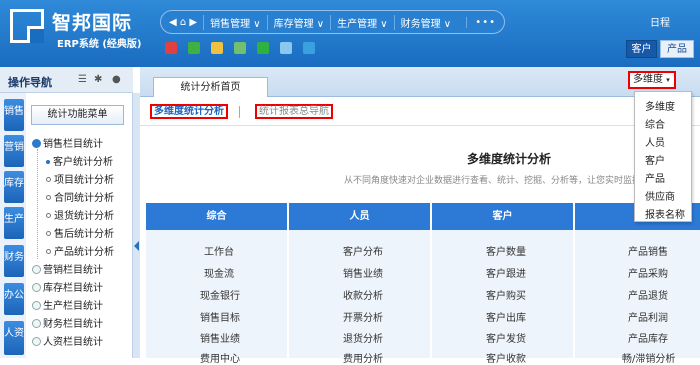 The width and height of the screenshot is (700, 365). I want to click on tree-label: 财务栏目统计, so click(73, 324).